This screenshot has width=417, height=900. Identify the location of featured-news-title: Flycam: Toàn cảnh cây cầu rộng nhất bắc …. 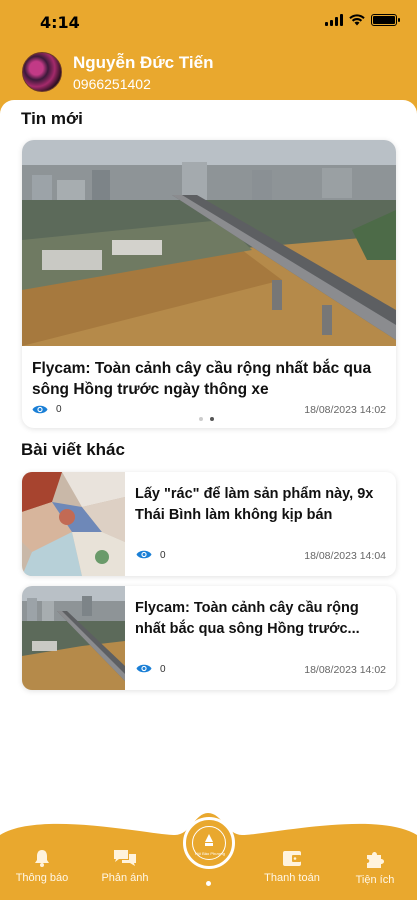
(212, 379).